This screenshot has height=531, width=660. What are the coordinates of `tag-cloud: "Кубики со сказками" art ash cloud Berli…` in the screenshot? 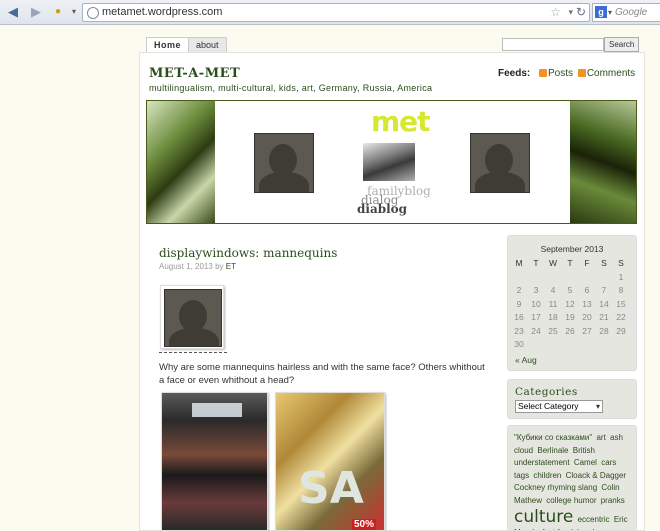 It's located at (573, 481).